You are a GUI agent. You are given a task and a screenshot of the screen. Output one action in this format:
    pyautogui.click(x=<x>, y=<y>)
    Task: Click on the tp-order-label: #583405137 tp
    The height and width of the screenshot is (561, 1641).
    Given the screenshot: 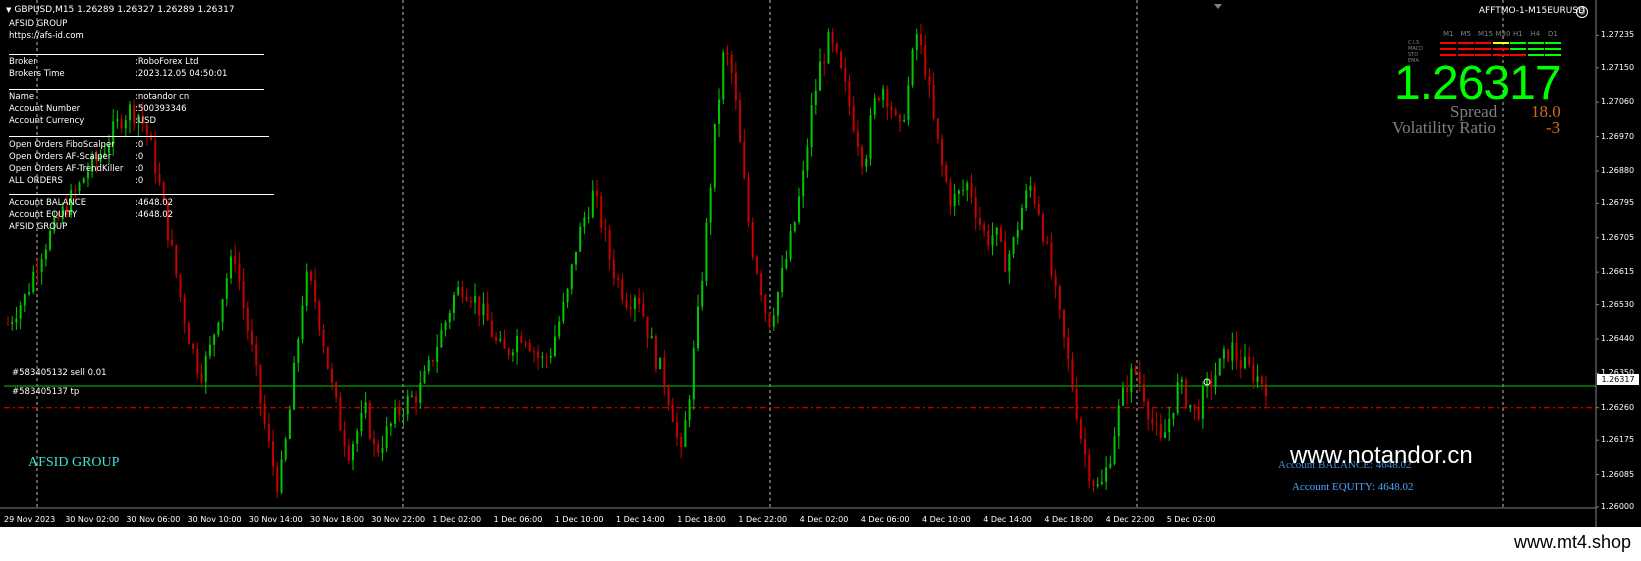 What is the action you would take?
    pyautogui.click(x=45, y=392)
    